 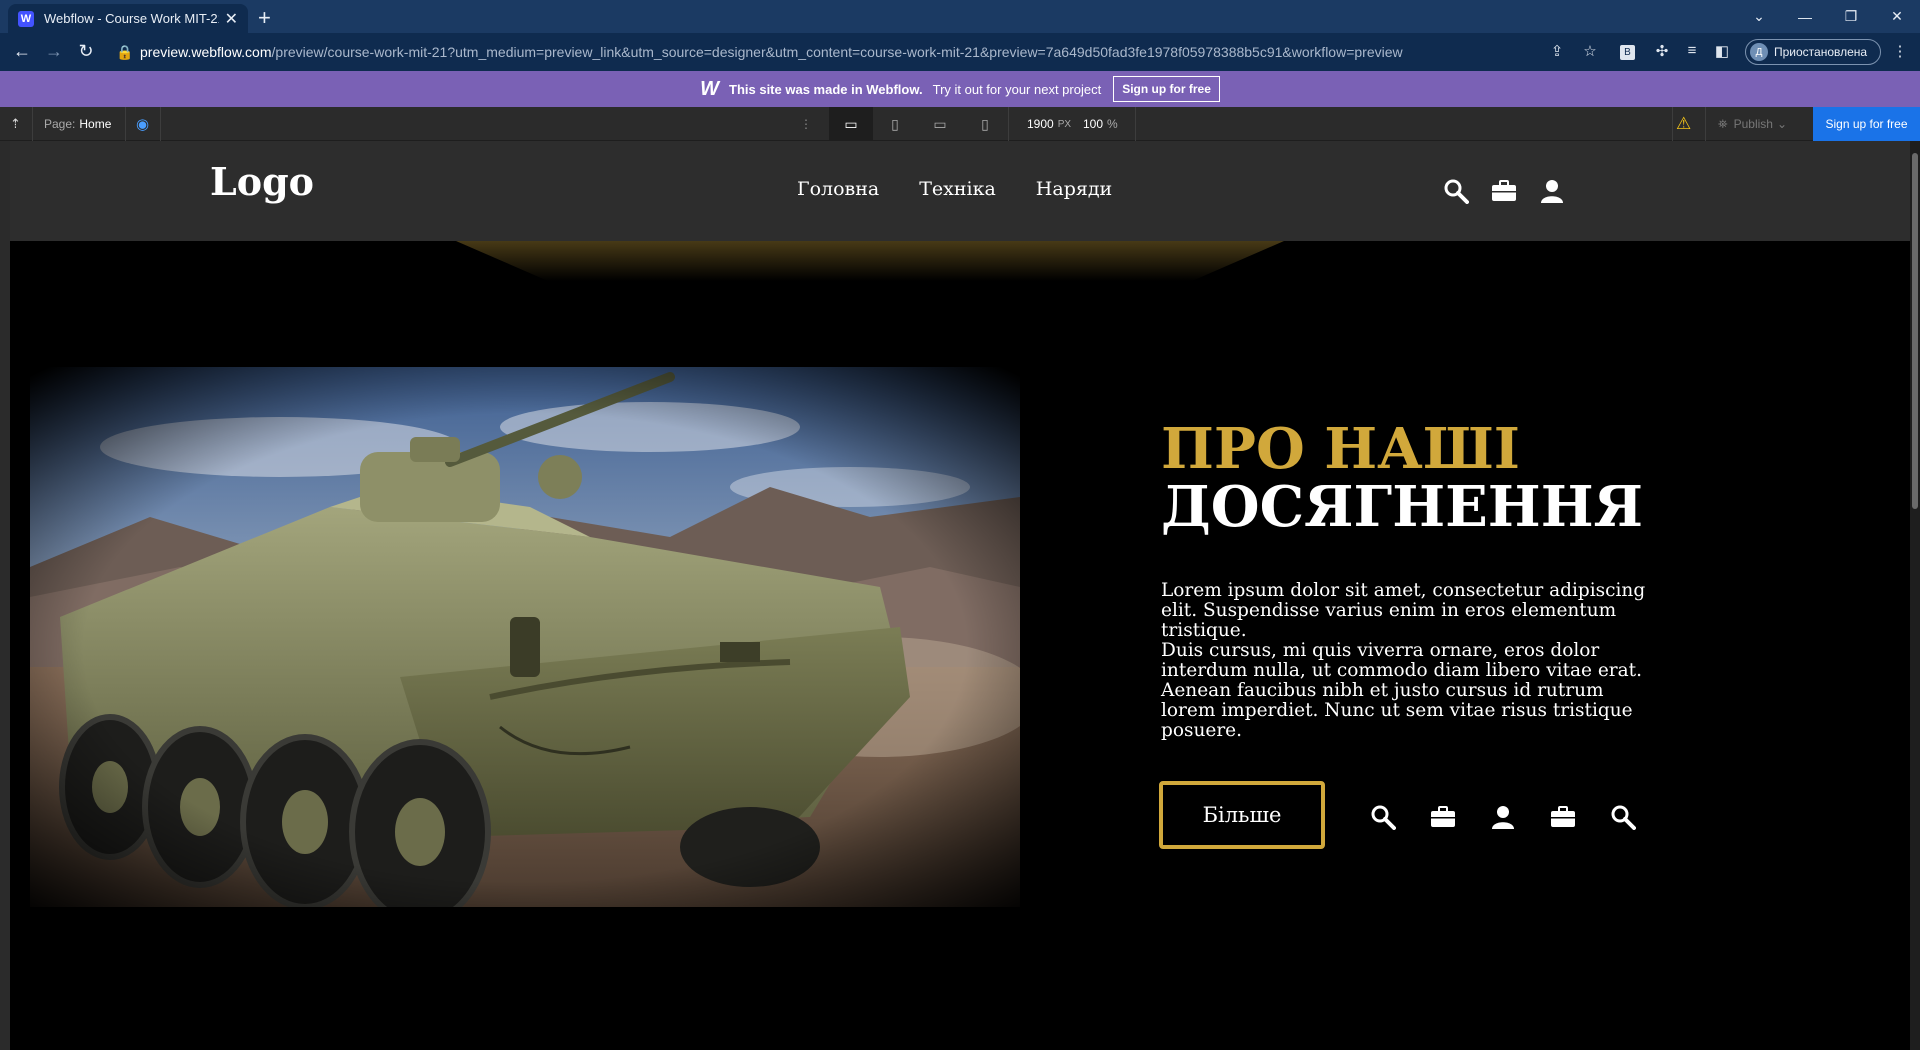 I want to click on banner-made-text: This site was made in Webflow., so click(x=826, y=89).